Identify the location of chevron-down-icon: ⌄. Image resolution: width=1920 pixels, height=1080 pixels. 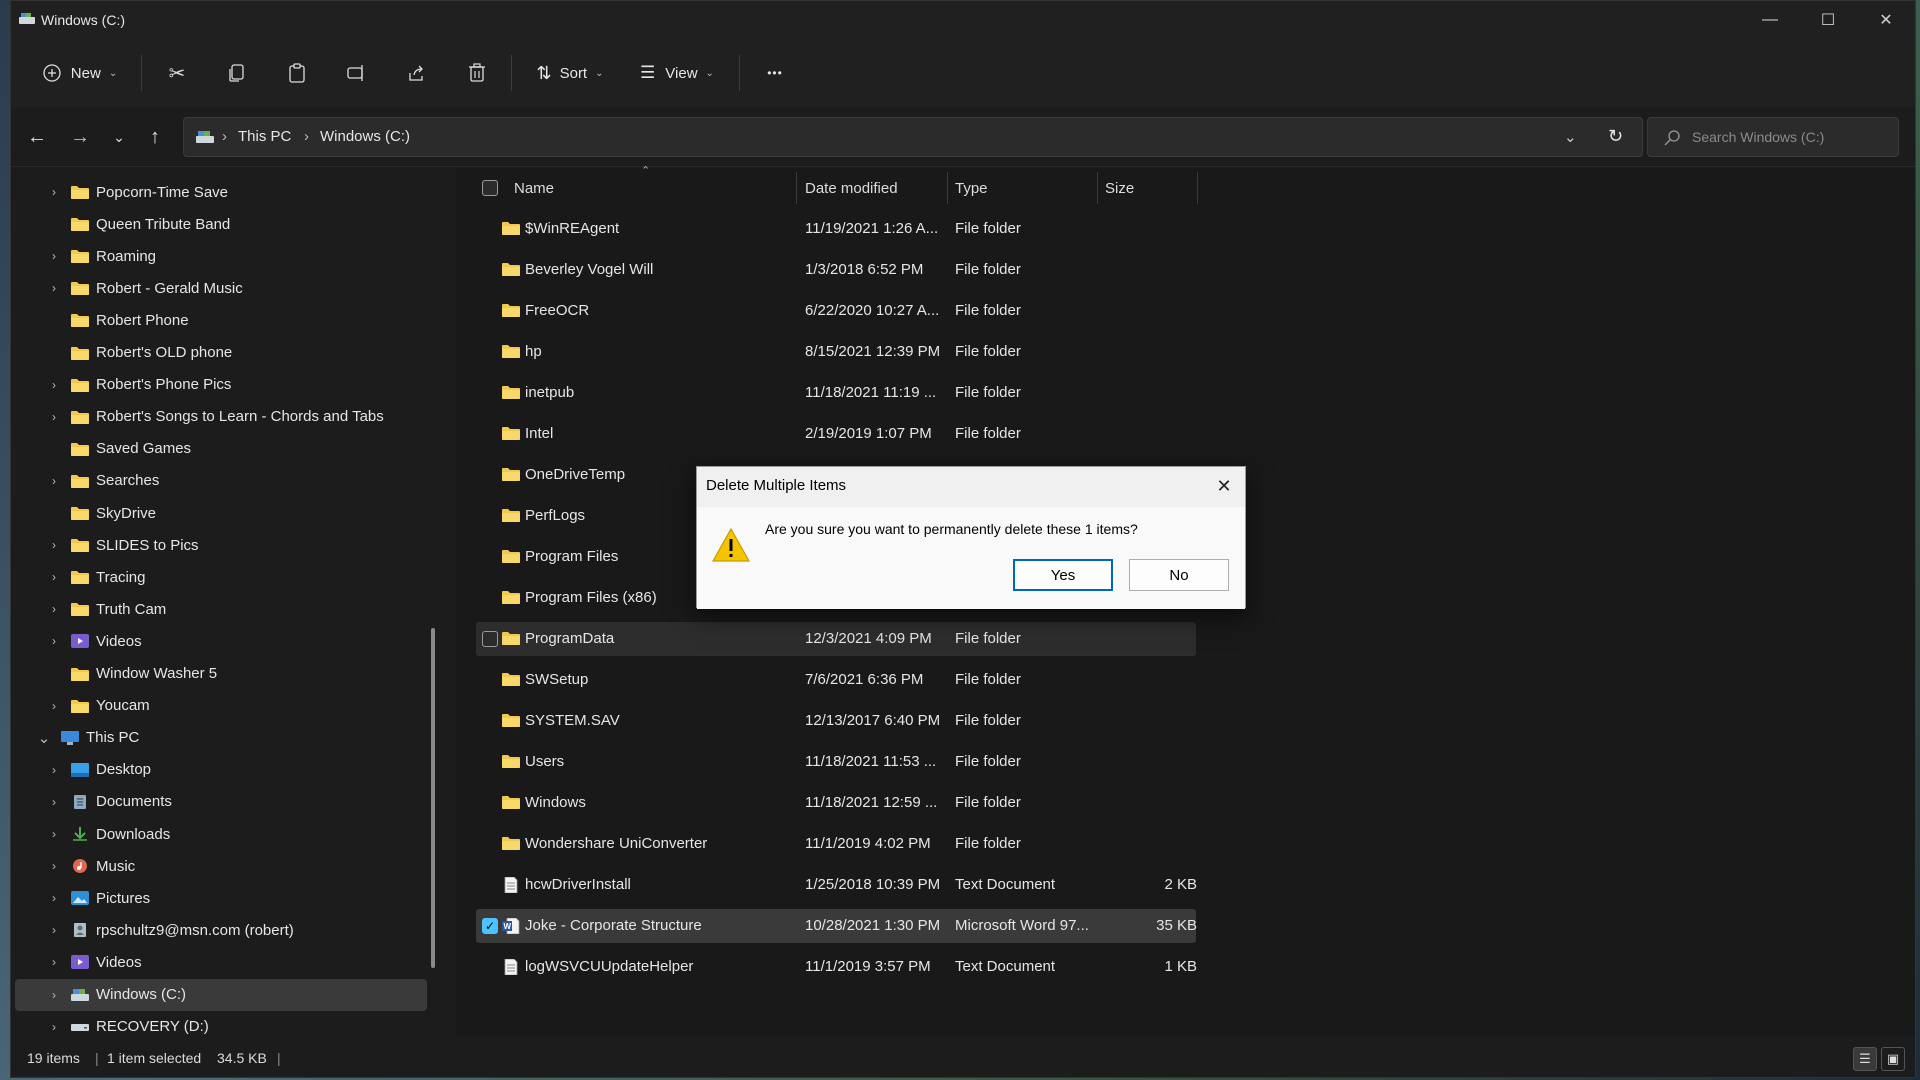
(44, 738).